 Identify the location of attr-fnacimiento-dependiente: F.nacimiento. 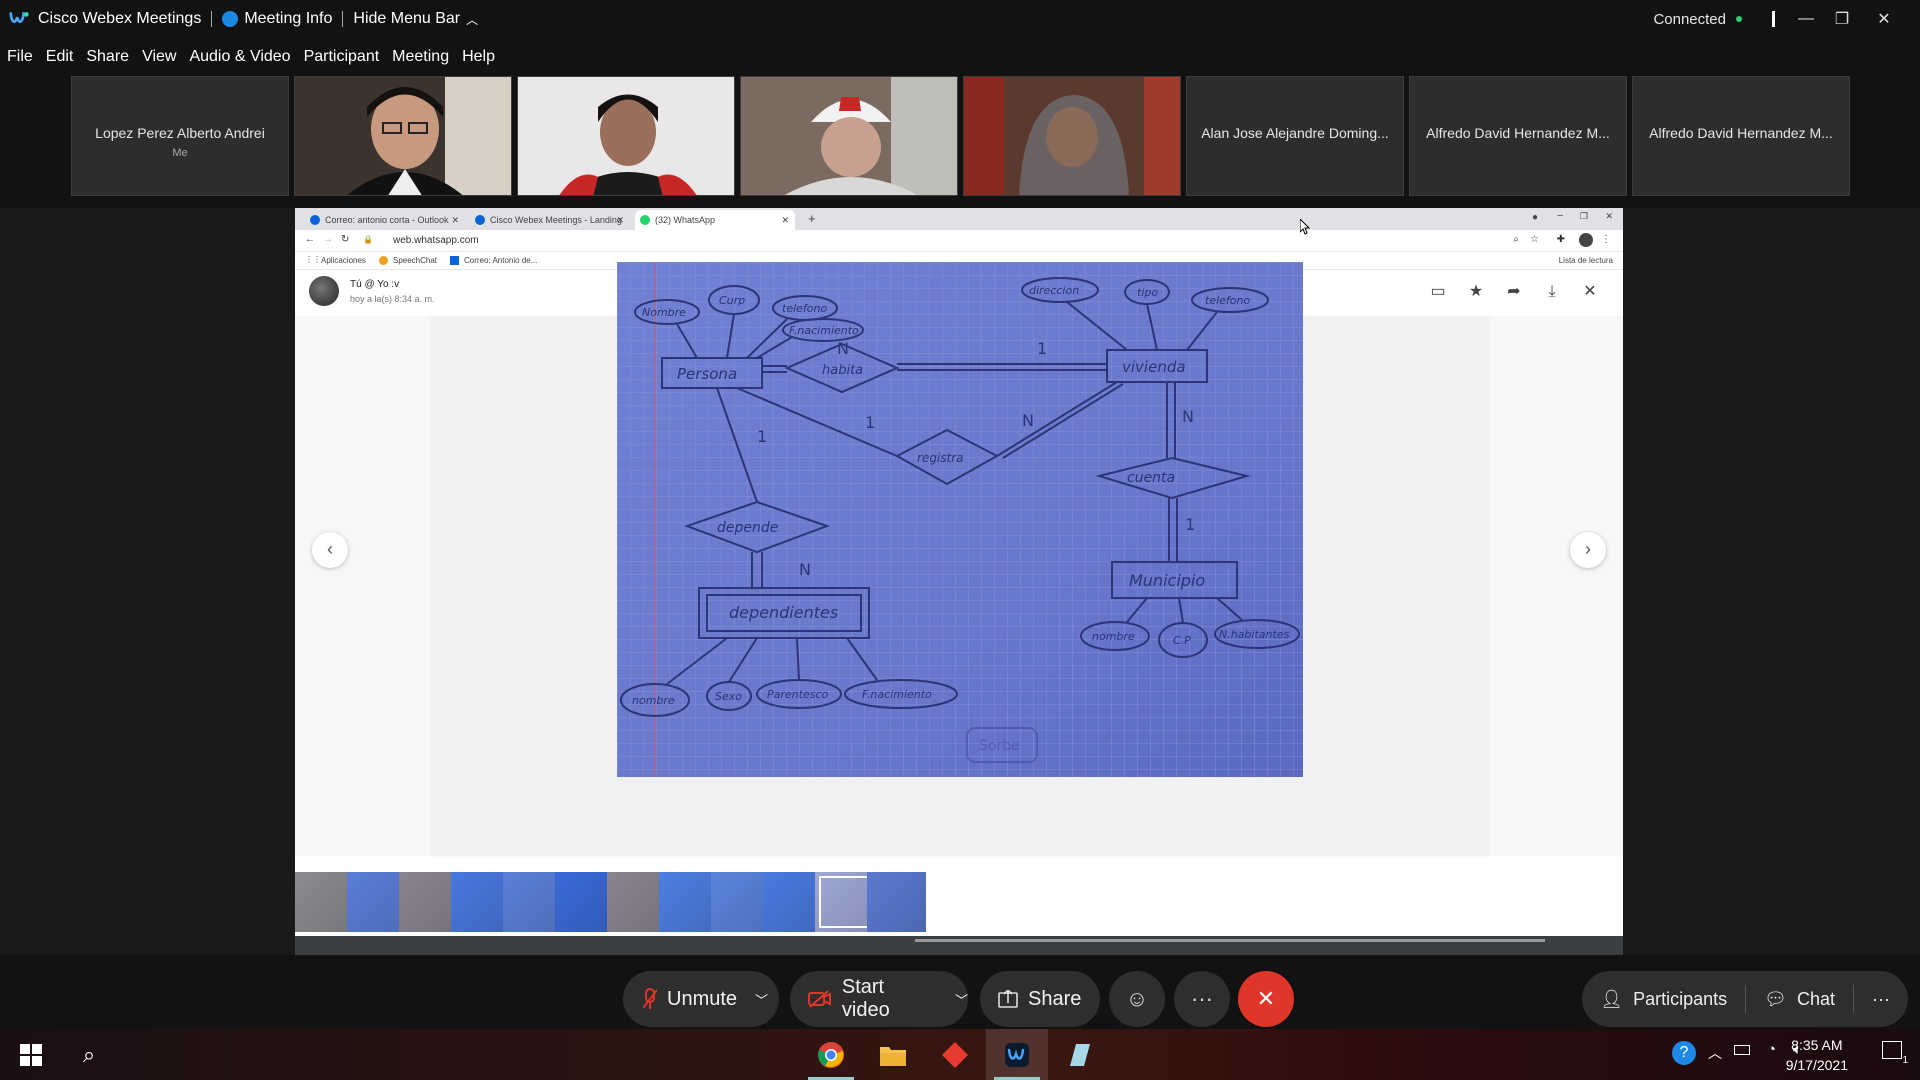
(897, 694).